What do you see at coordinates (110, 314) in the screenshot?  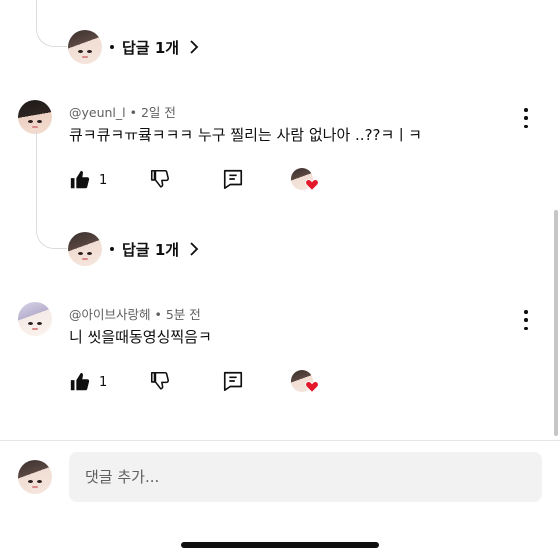 I see `comment-author: @아이브사랑헤` at bounding box center [110, 314].